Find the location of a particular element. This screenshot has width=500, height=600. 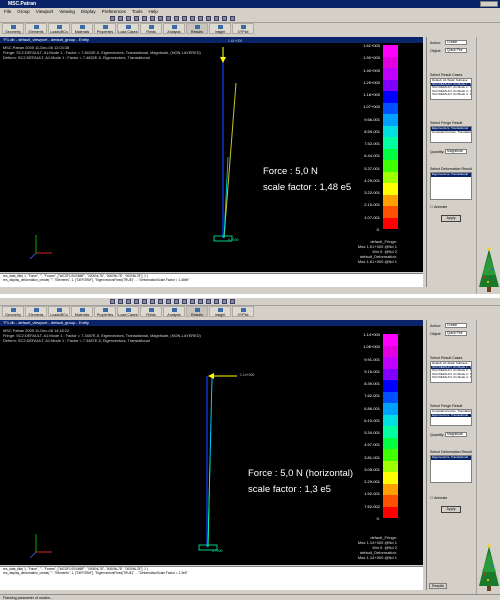

menu-viewing: Viewing is located at coordinates (67, 11).